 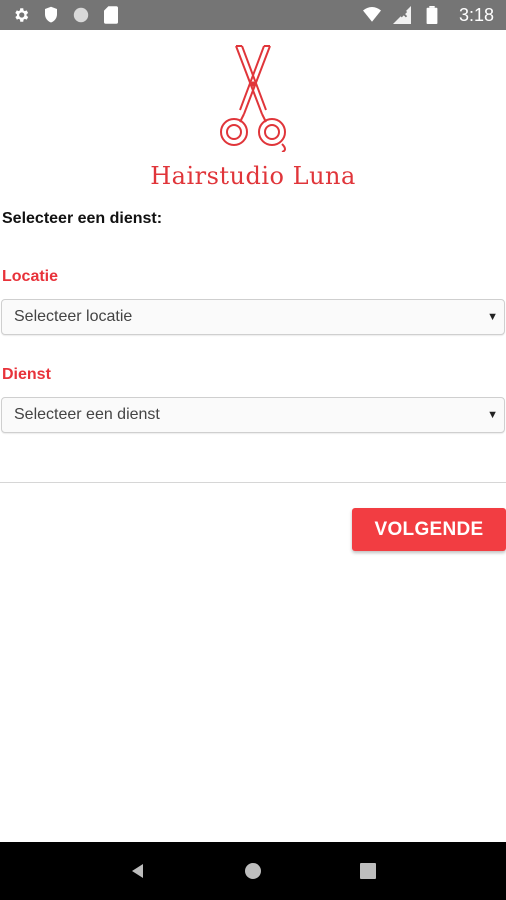 What do you see at coordinates (253, 415) in the screenshot?
I see `service-select: Selecteer een dienst ▼` at bounding box center [253, 415].